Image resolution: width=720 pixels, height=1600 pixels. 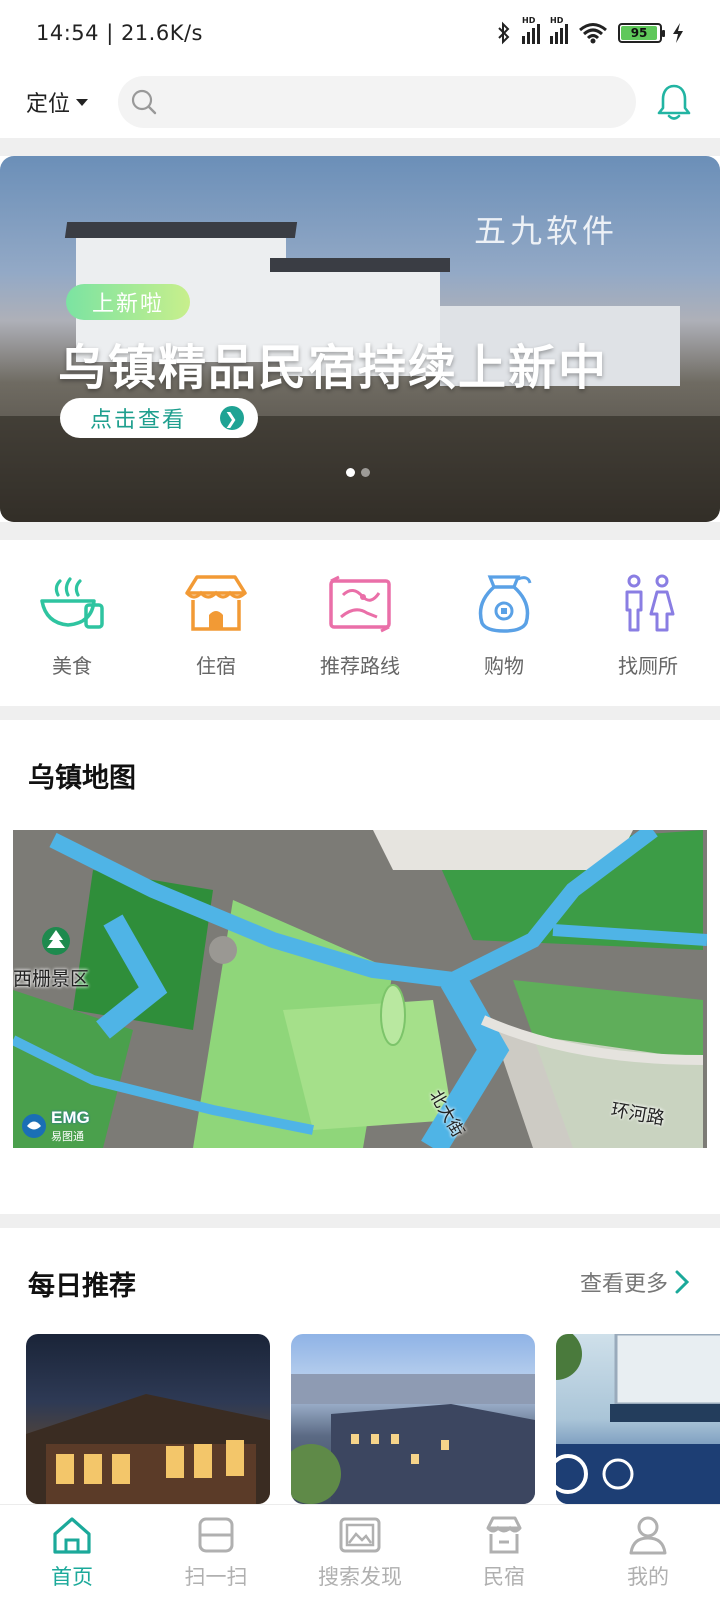 What do you see at coordinates (678, 33) in the screenshot?
I see `charging-icon` at bounding box center [678, 33].